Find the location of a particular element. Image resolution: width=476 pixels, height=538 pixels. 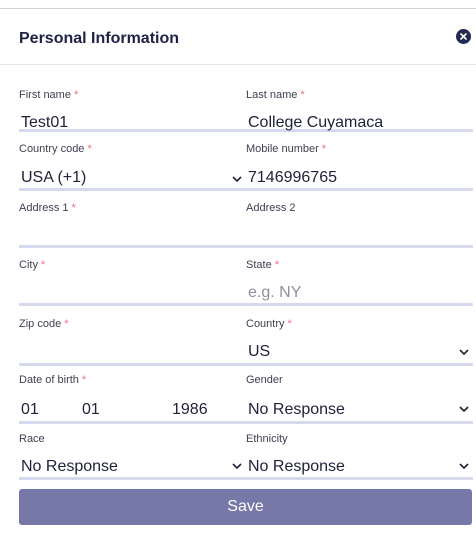

modal-title: Personal Information is located at coordinates (99, 38).